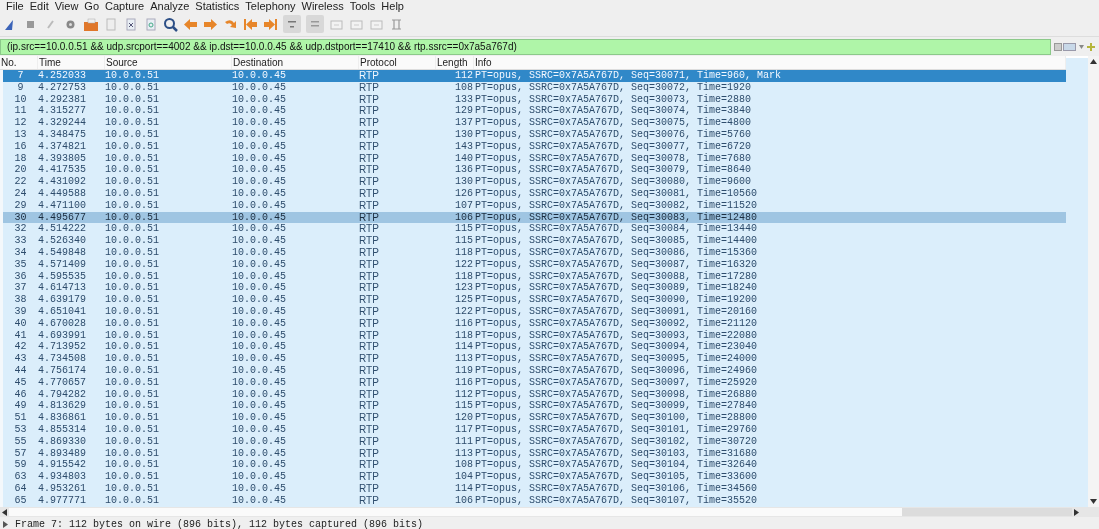  I want to click on autoscroll-icon, so click(292, 24).